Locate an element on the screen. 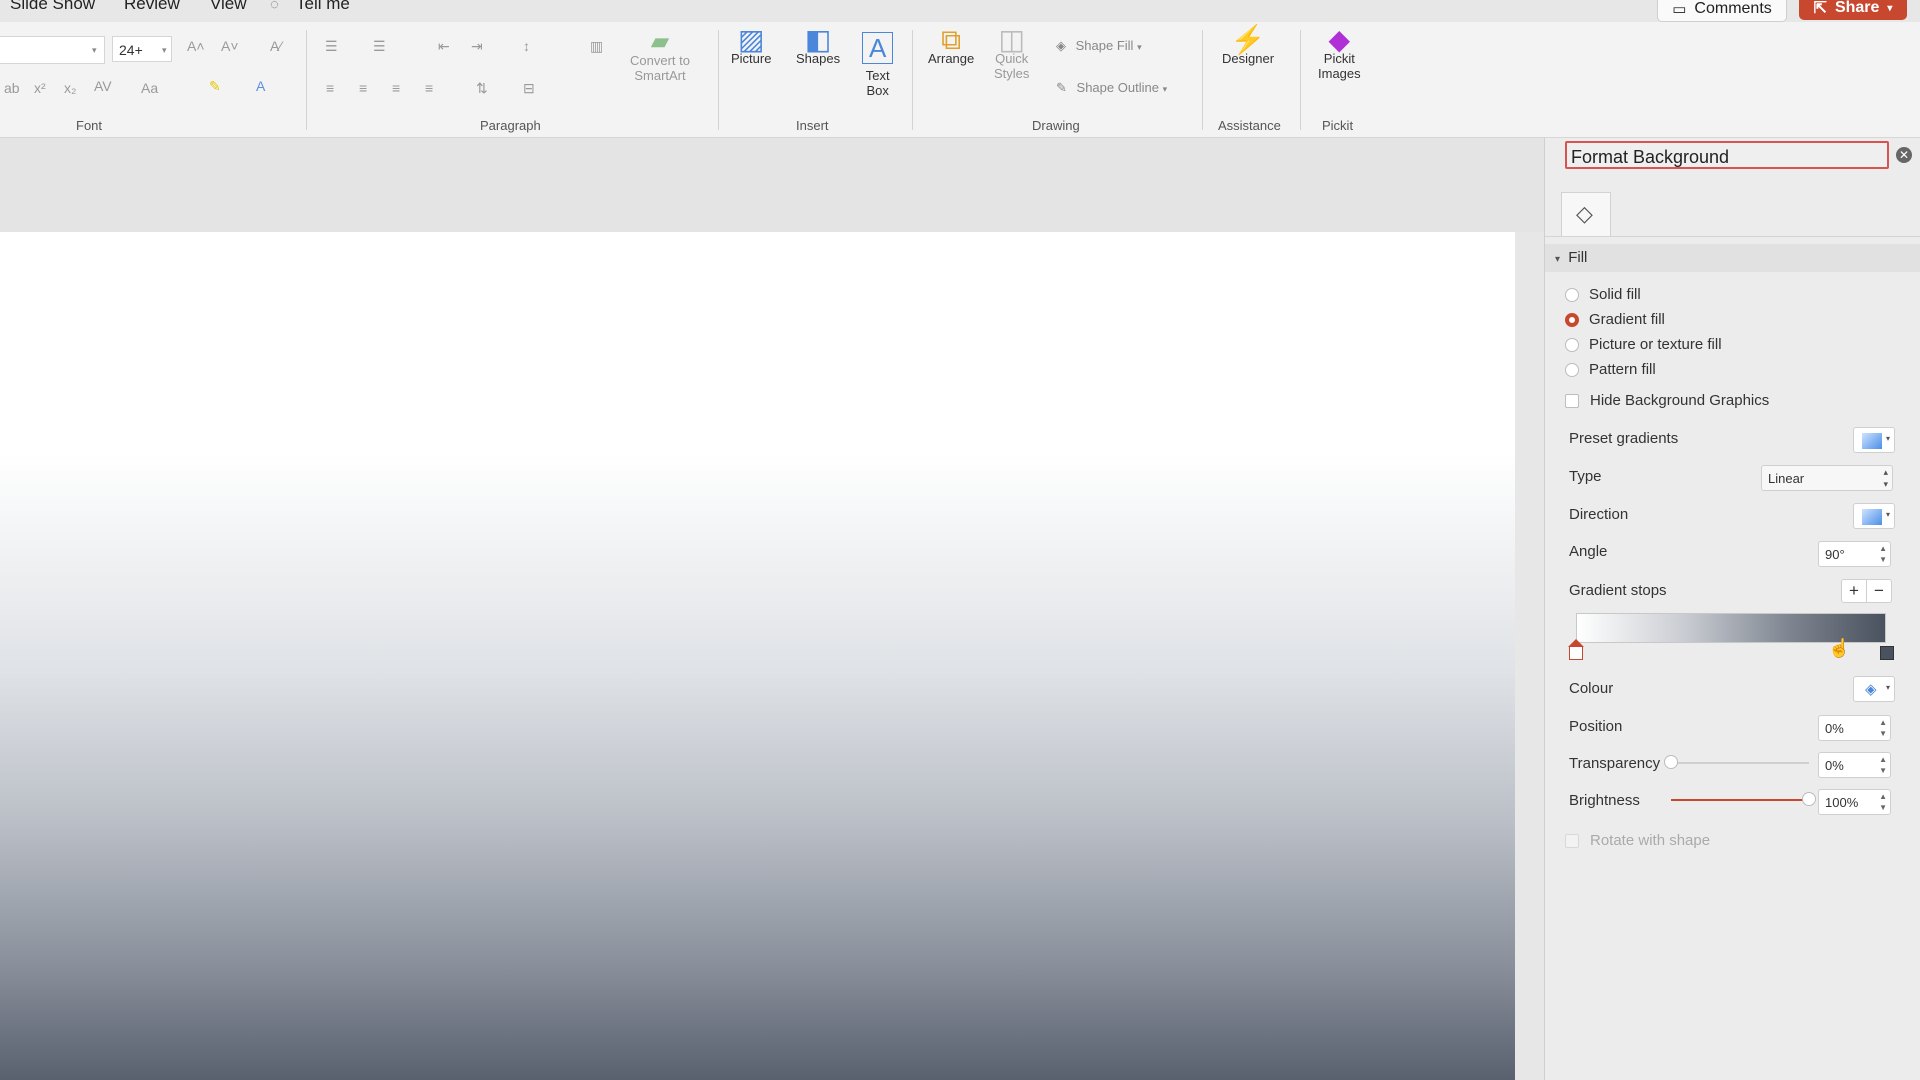 This screenshot has height=1080, width=1920. quick-styles-button: ◫ Quick Styles is located at coordinates (1011, 54).